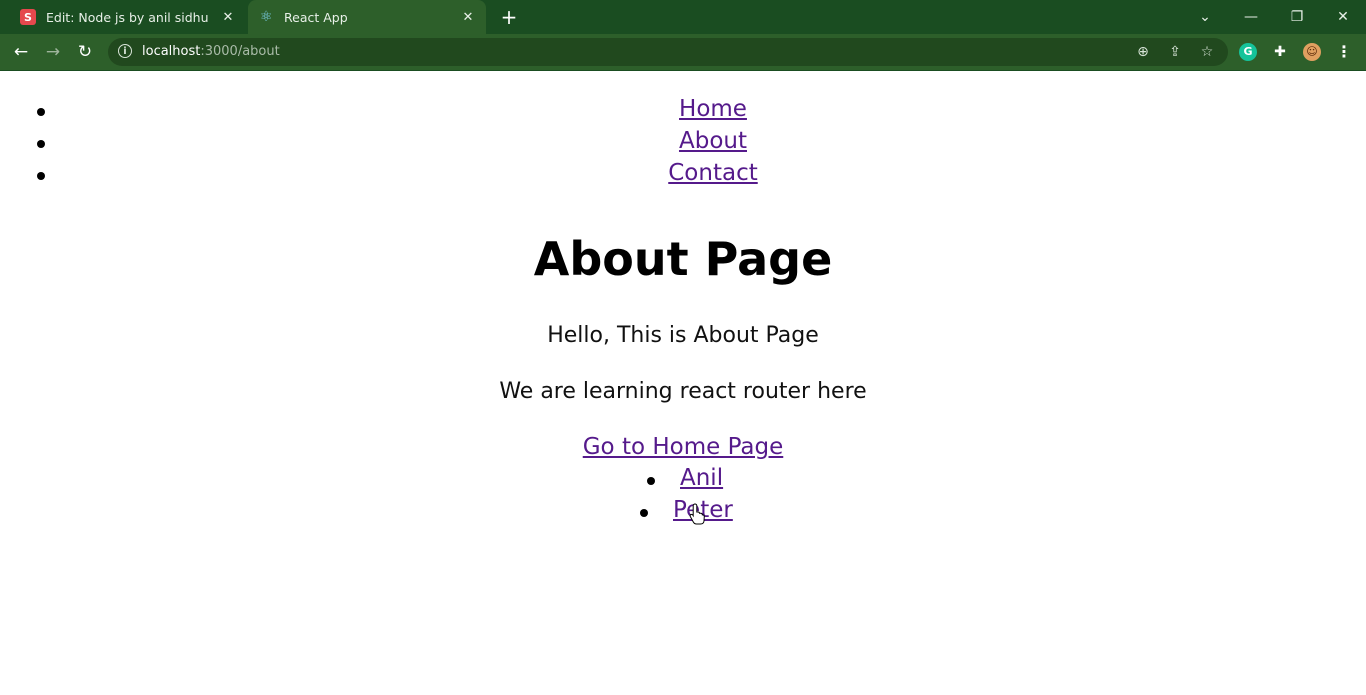 The width and height of the screenshot is (1366, 695). Describe the element at coordinates (683, 70) in the screenshot. I see `toolbar-divider` at that location.